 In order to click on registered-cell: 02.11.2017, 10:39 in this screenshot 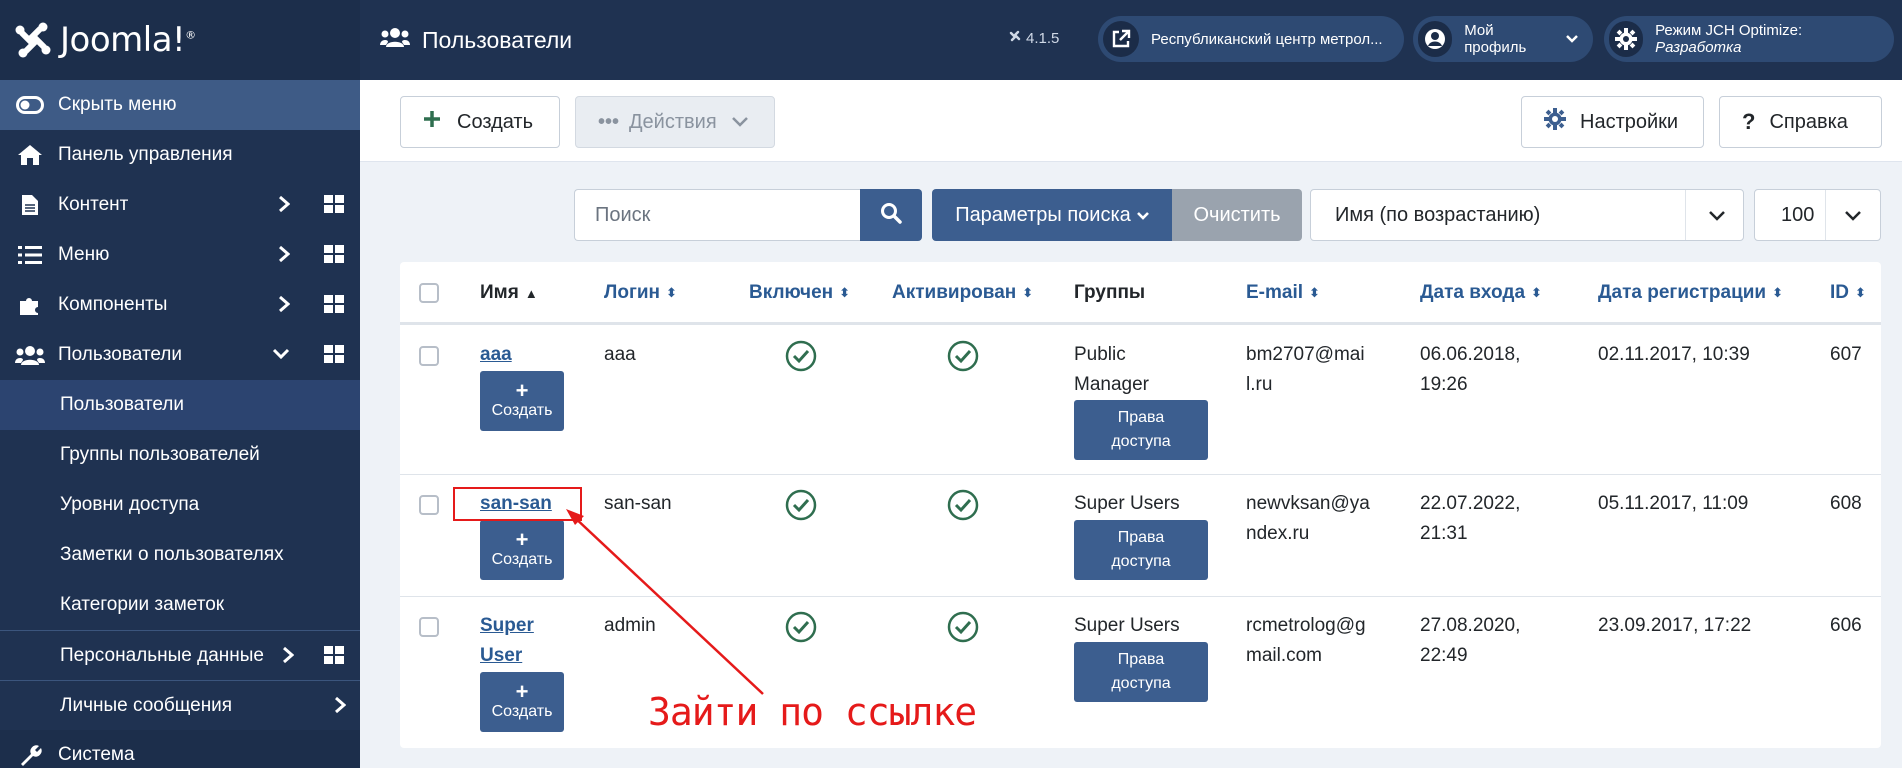, I will do `click(1674, 354)`.